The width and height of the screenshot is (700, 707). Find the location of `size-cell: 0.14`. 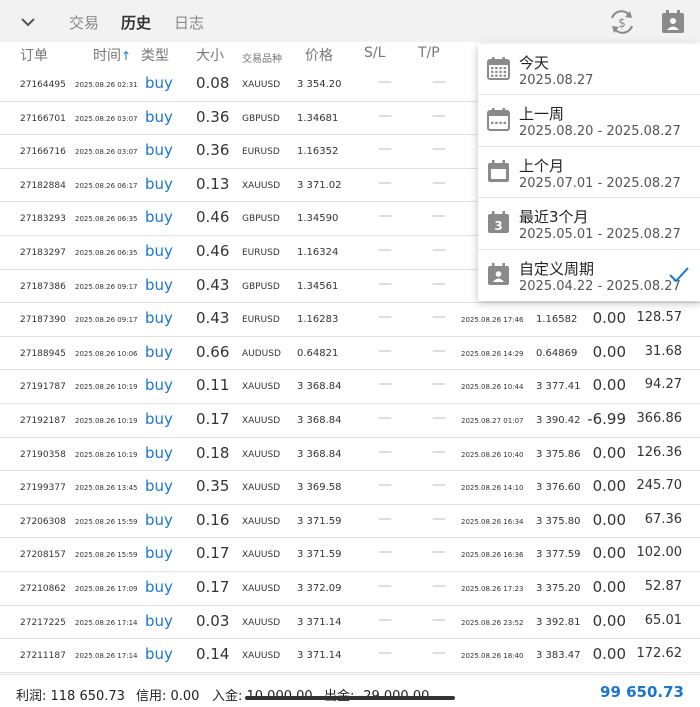

size-cell: 0.14 is located at coordinates (213, 654).